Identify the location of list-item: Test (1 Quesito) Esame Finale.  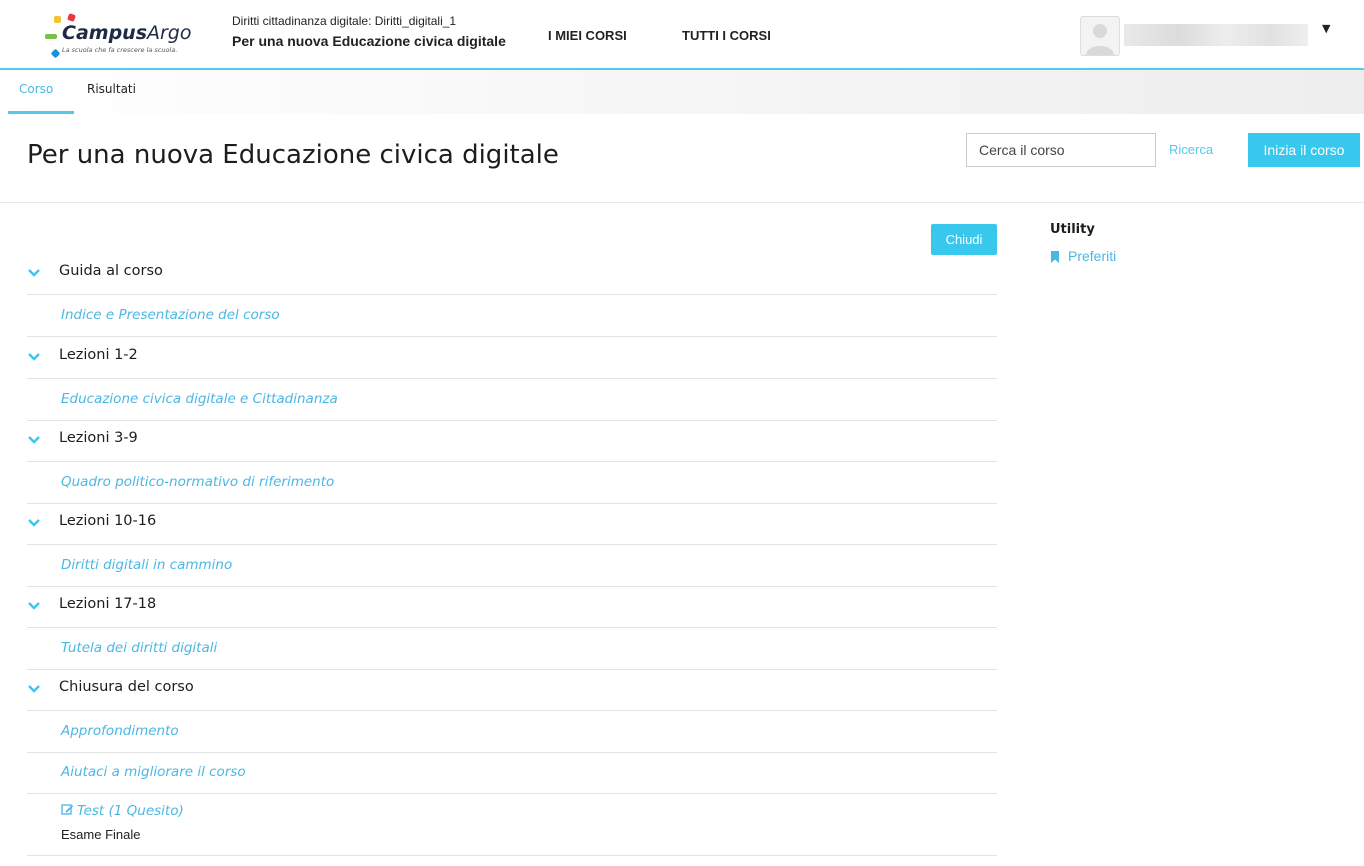
(512, 824).